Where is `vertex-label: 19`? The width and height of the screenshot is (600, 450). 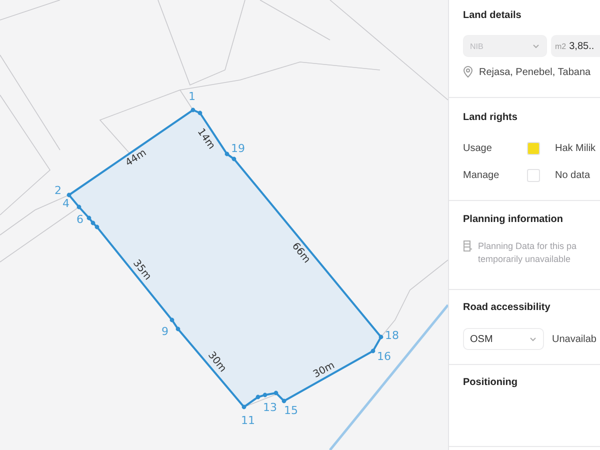
vertex-label: 19 is located at coordinates (238, 148).